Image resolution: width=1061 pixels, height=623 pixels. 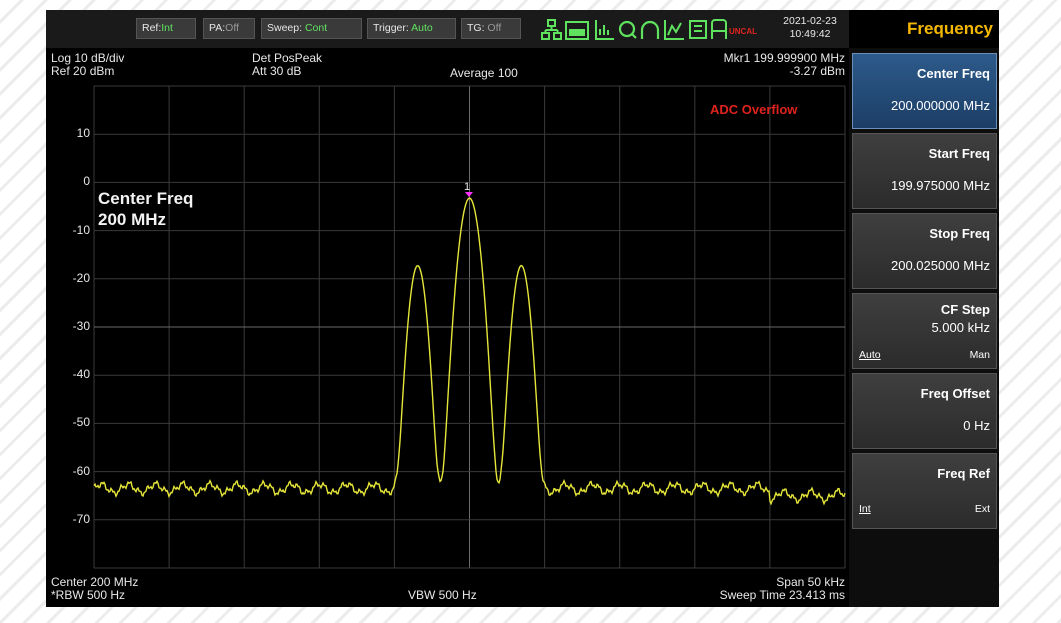 I want to click on vbw-text: VBW 500 Hz, so click(x=442, y=595).